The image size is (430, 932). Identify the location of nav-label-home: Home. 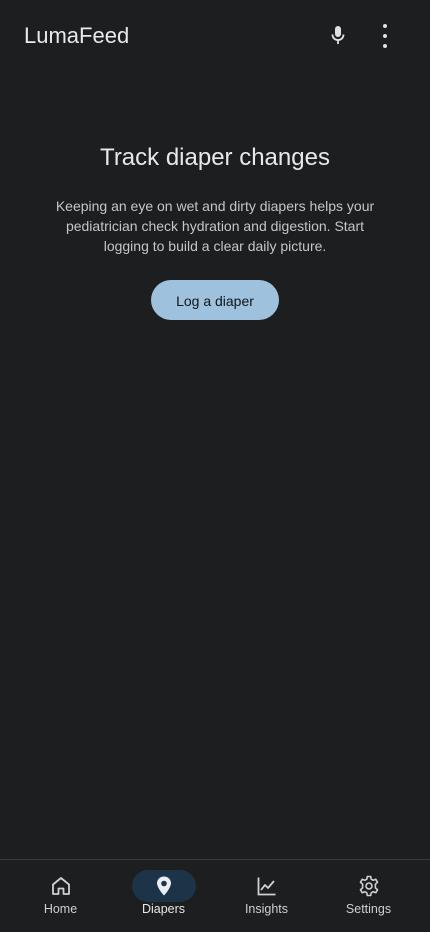
(60, 909).